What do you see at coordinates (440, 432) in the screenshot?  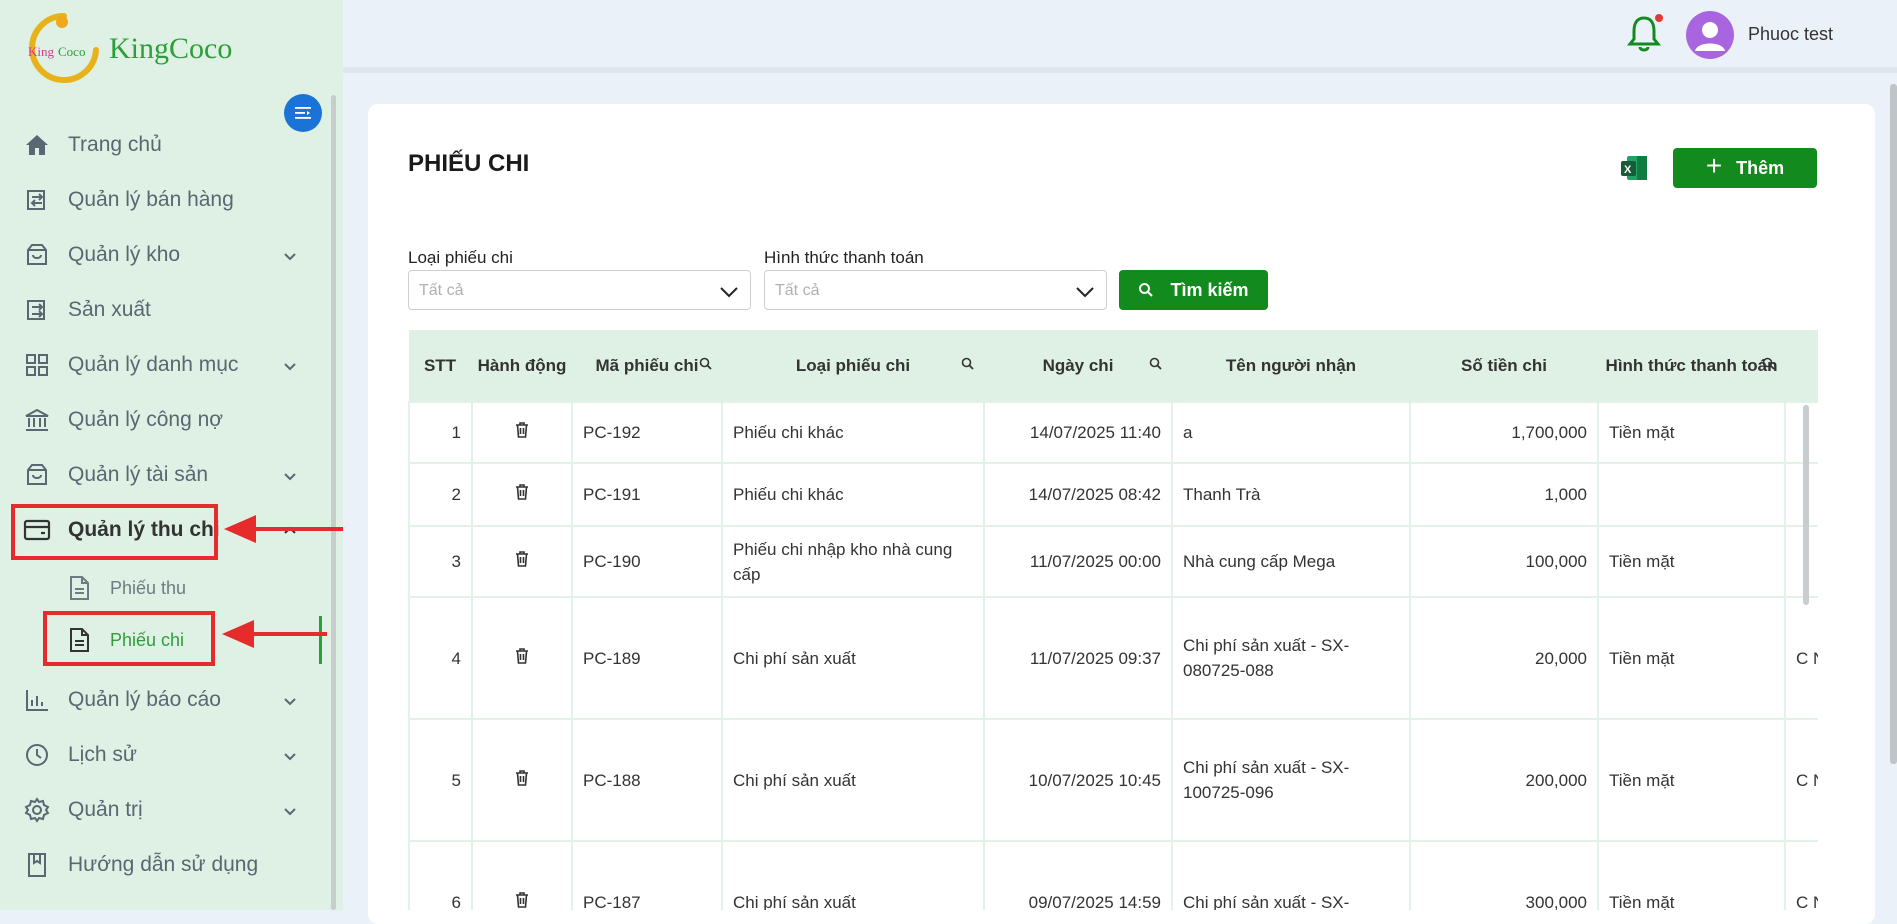 I see `cell-stt: 1` at bounding box center [440, 432].